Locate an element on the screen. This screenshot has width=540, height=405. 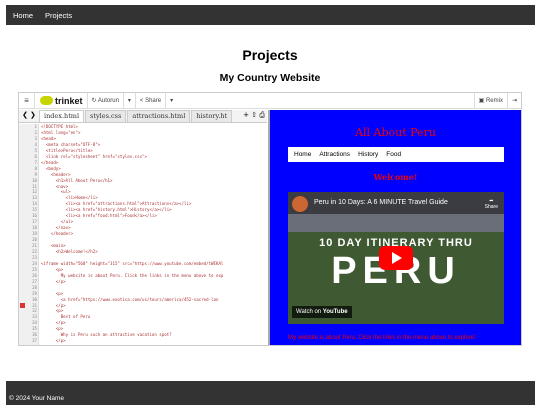
code-line: <head> is located at coordinates (48, 138).